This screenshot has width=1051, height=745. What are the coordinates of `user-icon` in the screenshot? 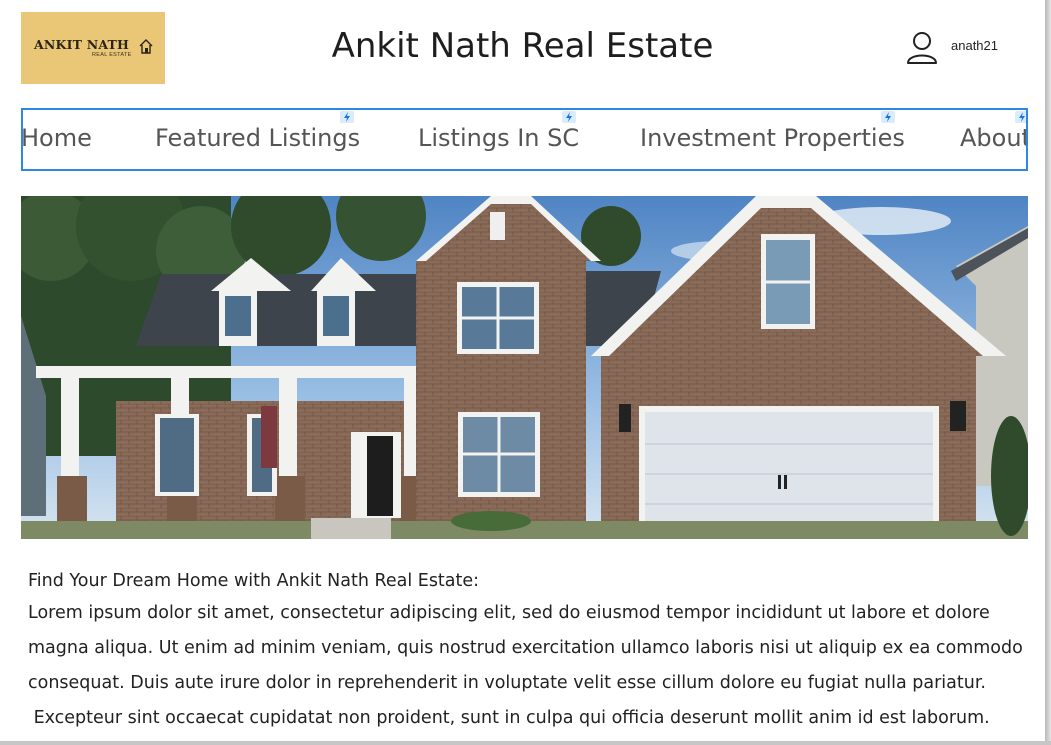 It's located at (922, 48).